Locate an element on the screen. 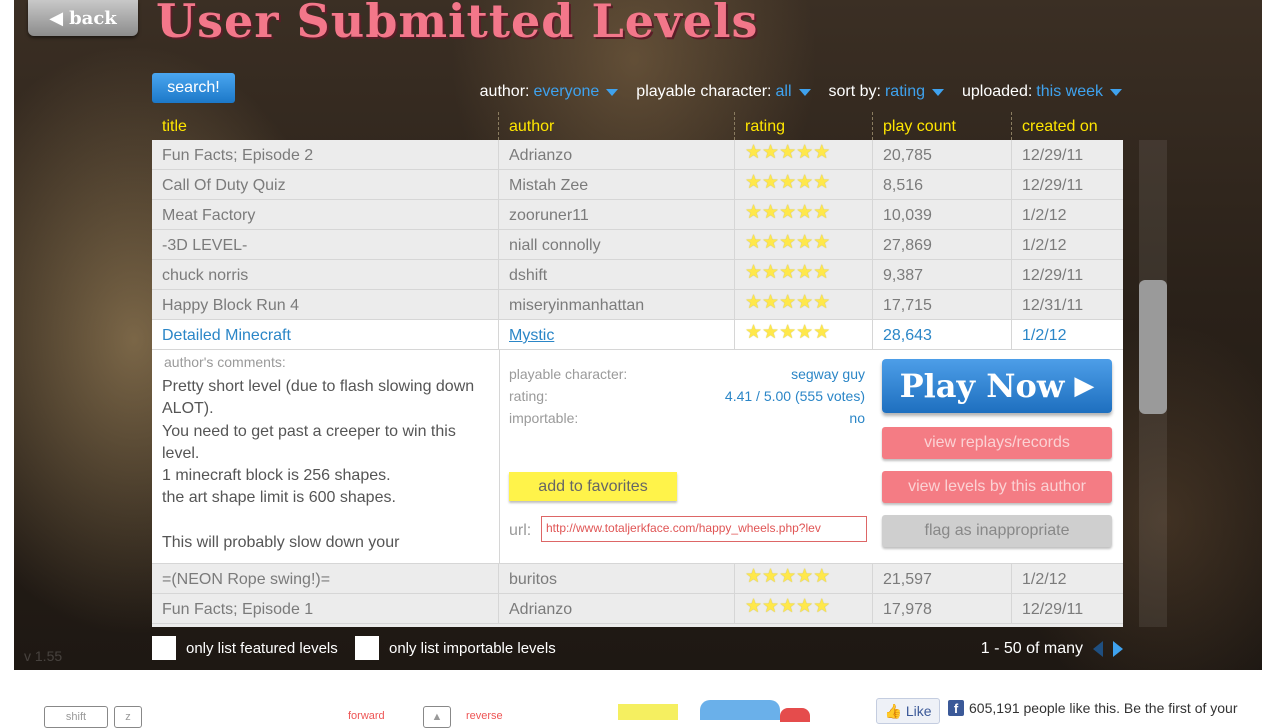 The image size is (1280, 728). column-header-author: author is located at coordinates (617, 126).